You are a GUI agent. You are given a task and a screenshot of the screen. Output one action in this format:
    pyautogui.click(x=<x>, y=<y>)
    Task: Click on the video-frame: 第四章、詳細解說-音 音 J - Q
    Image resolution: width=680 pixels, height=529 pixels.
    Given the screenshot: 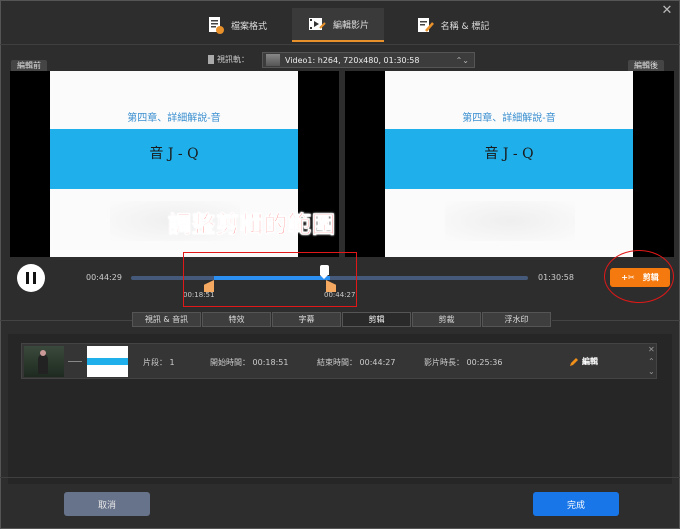 What is the action you would take?
    pyautogui.click(x=509, y=164)
    